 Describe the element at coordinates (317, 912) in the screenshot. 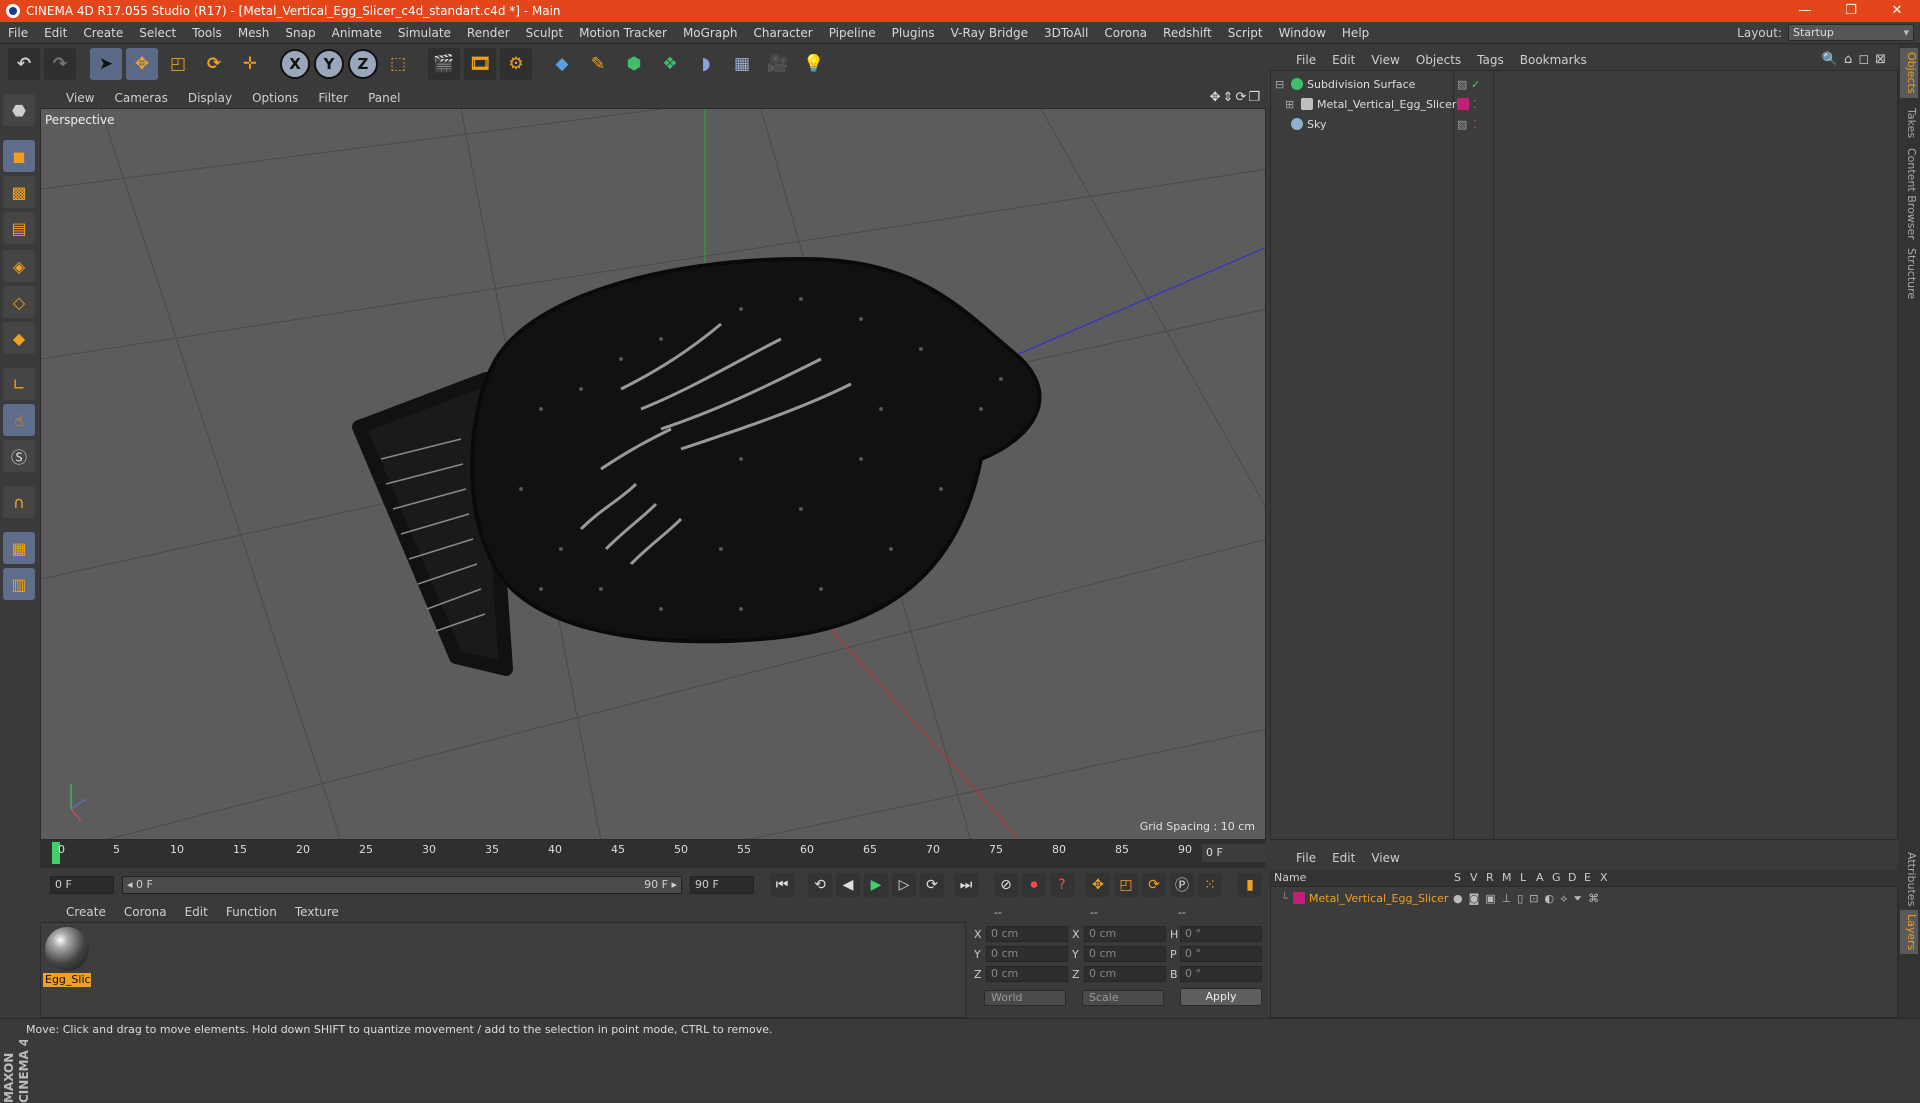

I see `material-menu-texture: Texture` at that location.